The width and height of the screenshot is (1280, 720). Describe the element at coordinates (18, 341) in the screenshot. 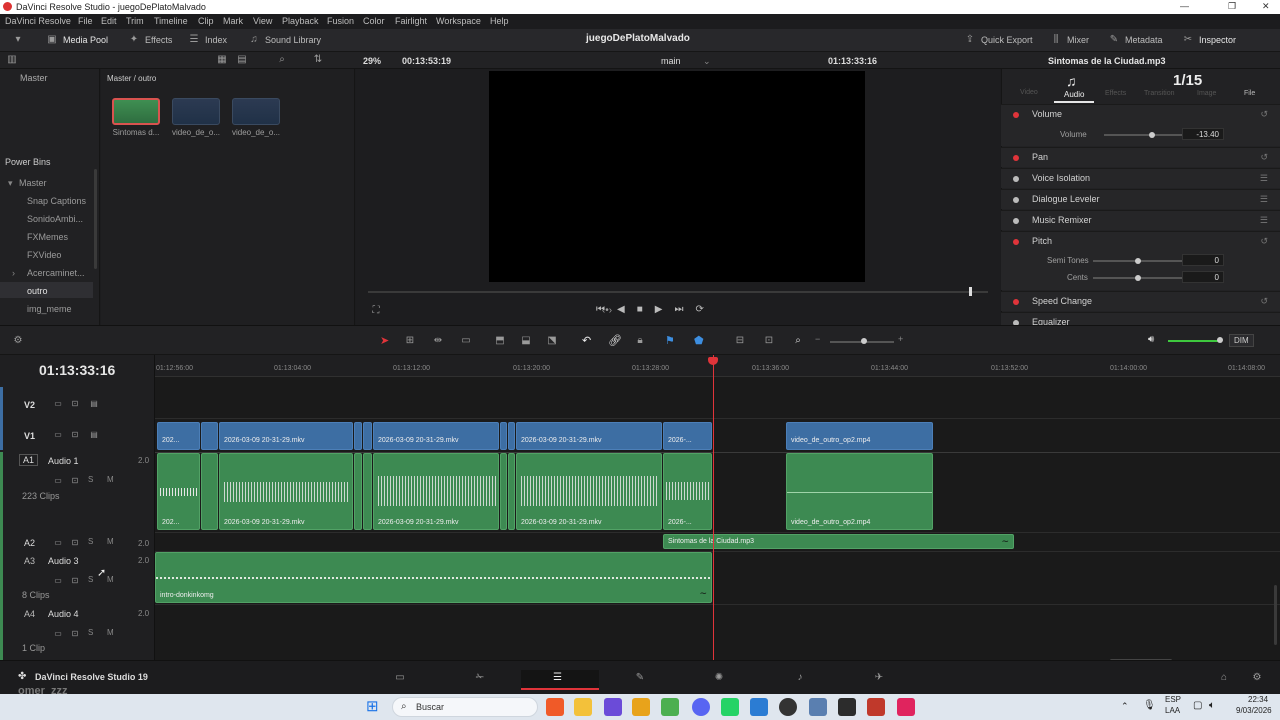

I see `timeline-options-icon: ⚙` at that location.